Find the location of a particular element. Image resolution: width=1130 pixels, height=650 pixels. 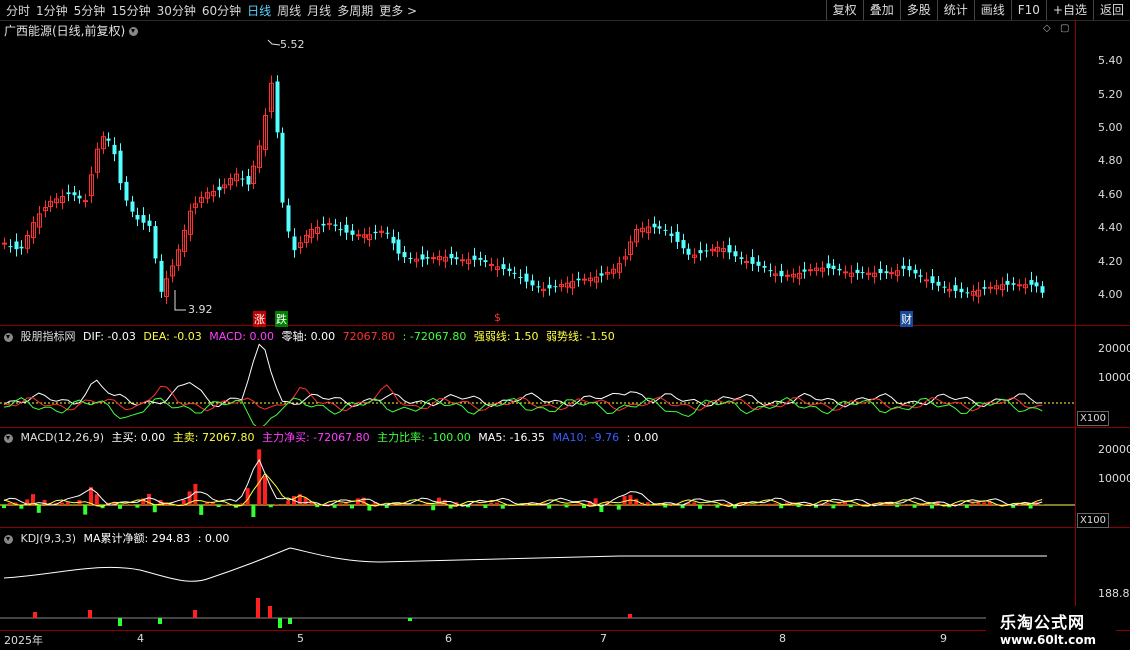

toolbar-buttons: 复权 叠加 多股 统计 画线 F10 +自选 返回 is located at coordinates (977, 10).